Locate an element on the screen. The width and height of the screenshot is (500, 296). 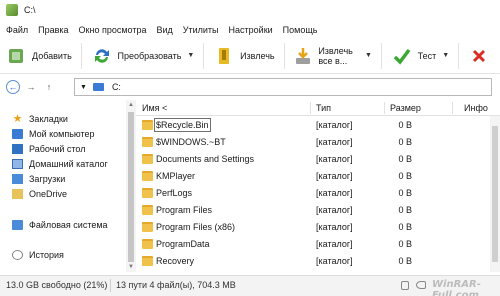
table-row: $Recycle.Bin [каталог] 0 B is located at coordinates (318, 125).